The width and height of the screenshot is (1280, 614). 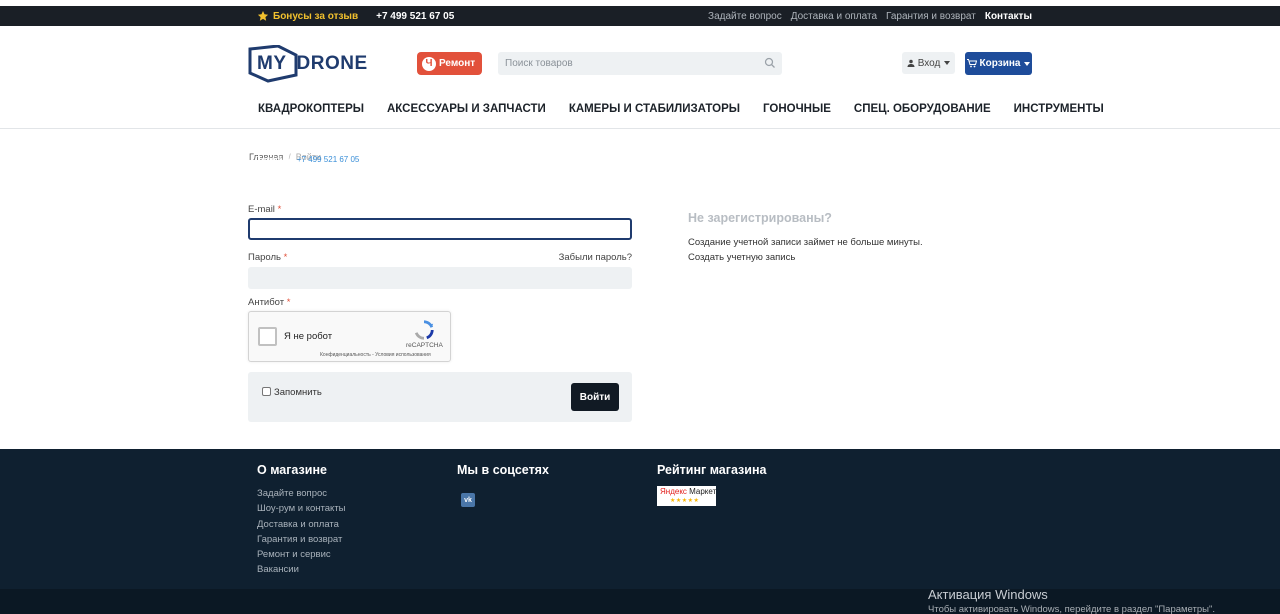 What do you see at coordinates (712, 470) in the screenshot?
I see `footer-rating-title: Рейтинг магазина` at bounding box center [712, 470].